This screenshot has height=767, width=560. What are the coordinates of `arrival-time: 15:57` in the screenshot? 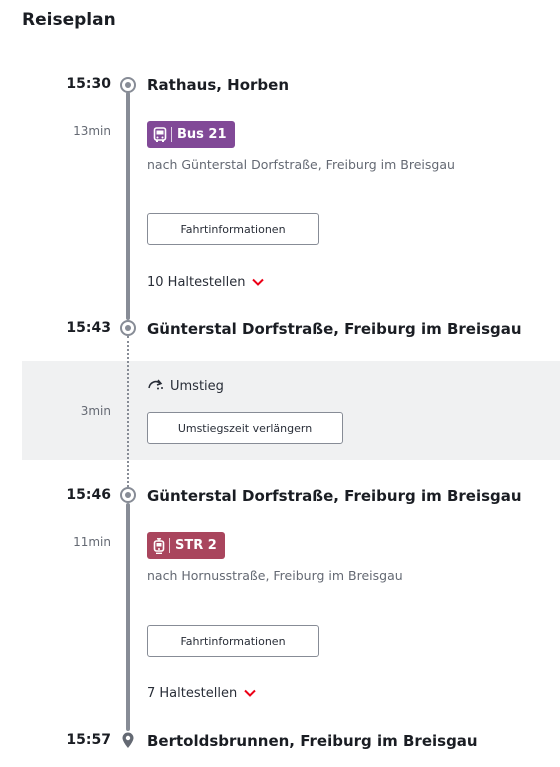 It's located at (88, 740).